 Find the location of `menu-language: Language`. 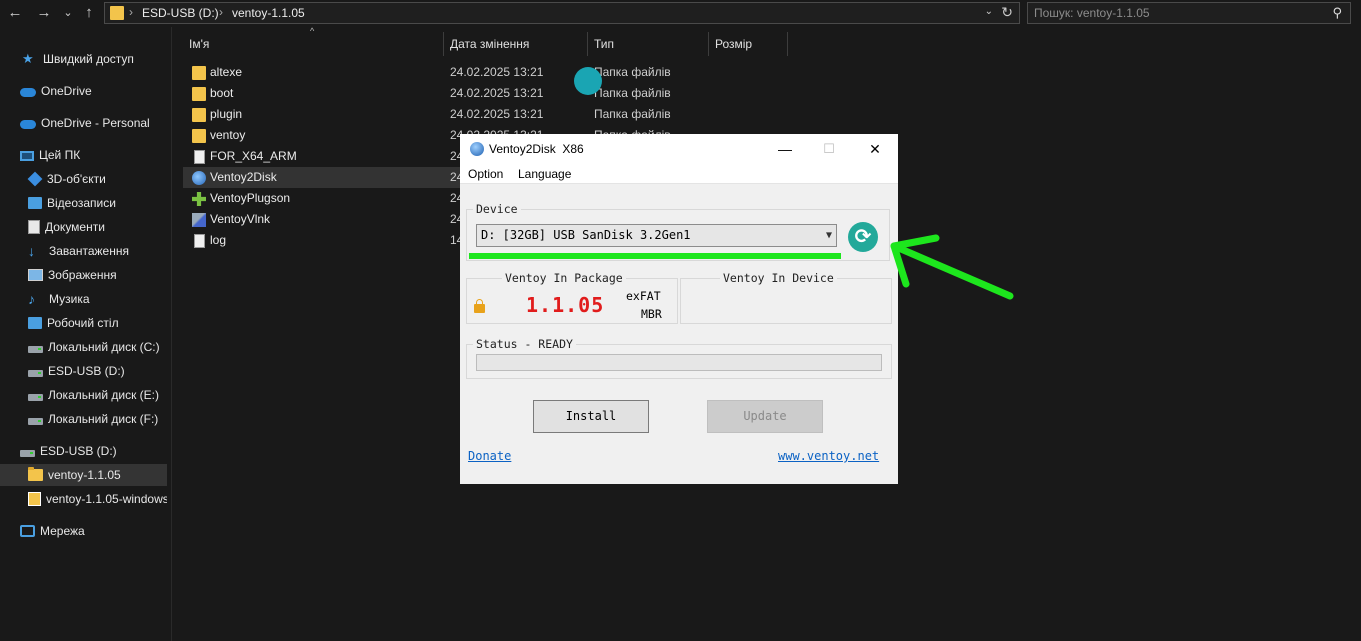

menu-language: Language is located at coordinates (544, 174).